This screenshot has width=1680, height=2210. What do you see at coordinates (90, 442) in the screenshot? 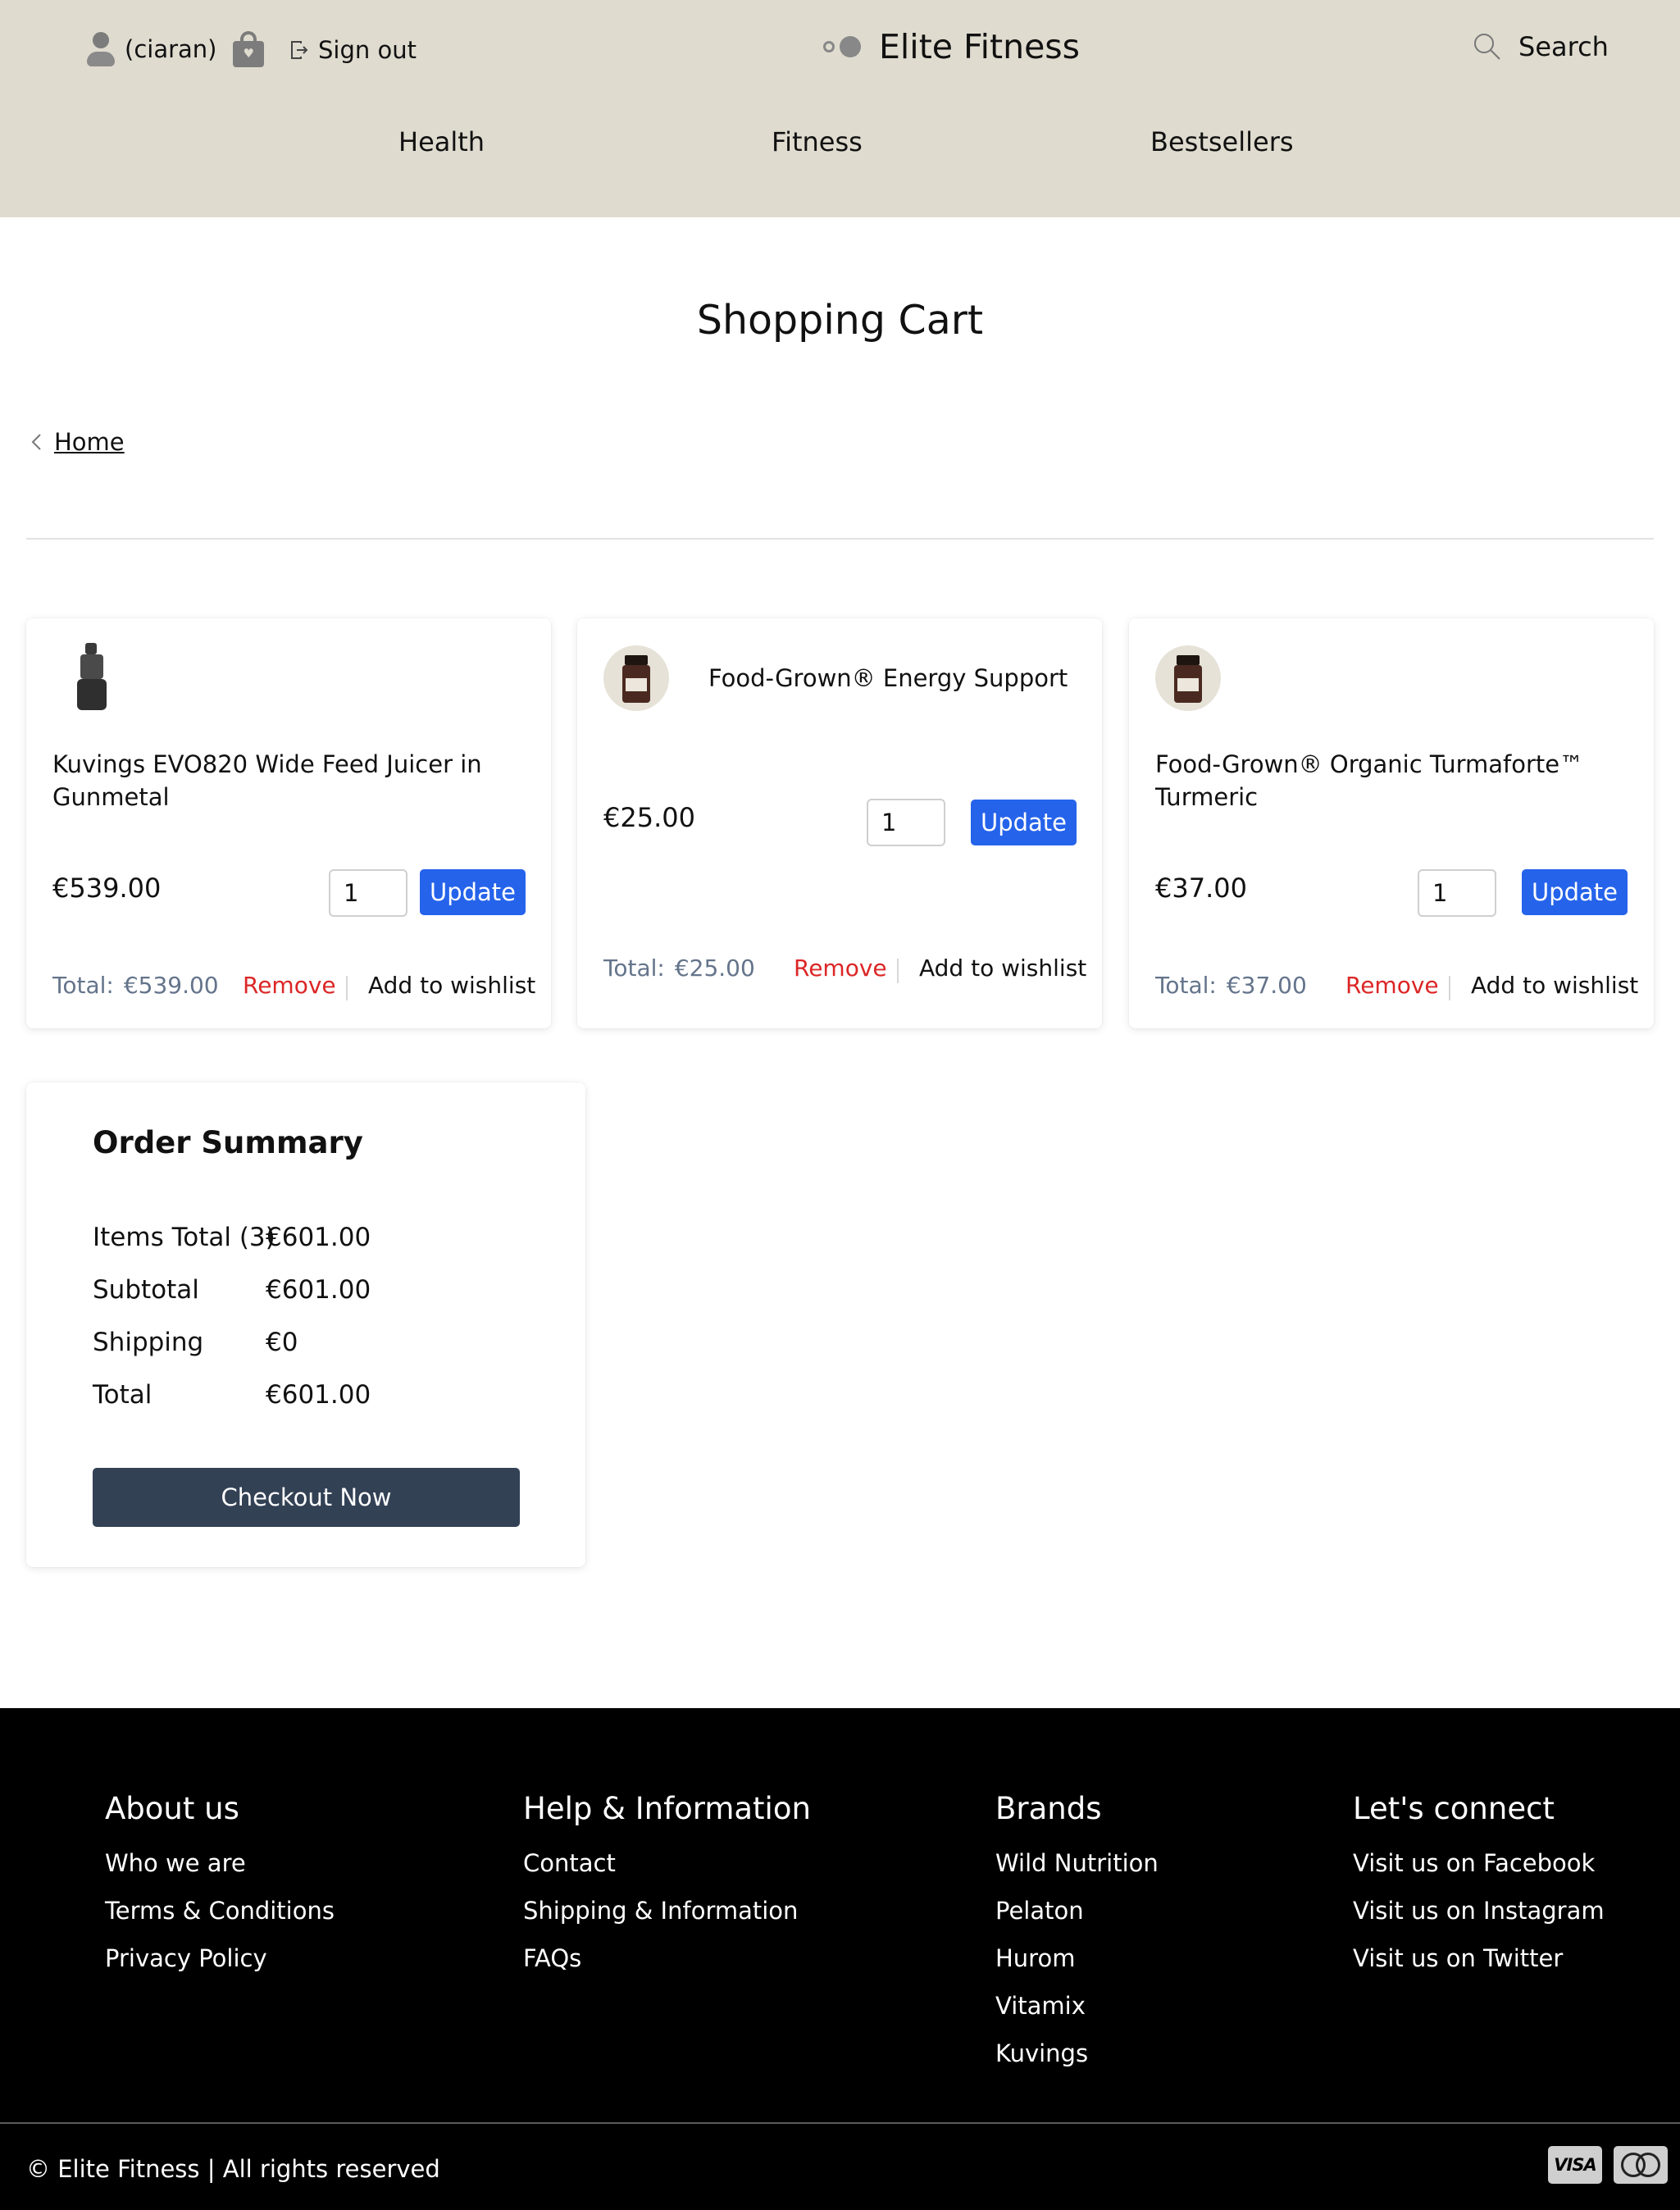
I see `breadcrumb-home-link: Home` at bounding box center [90, 442].